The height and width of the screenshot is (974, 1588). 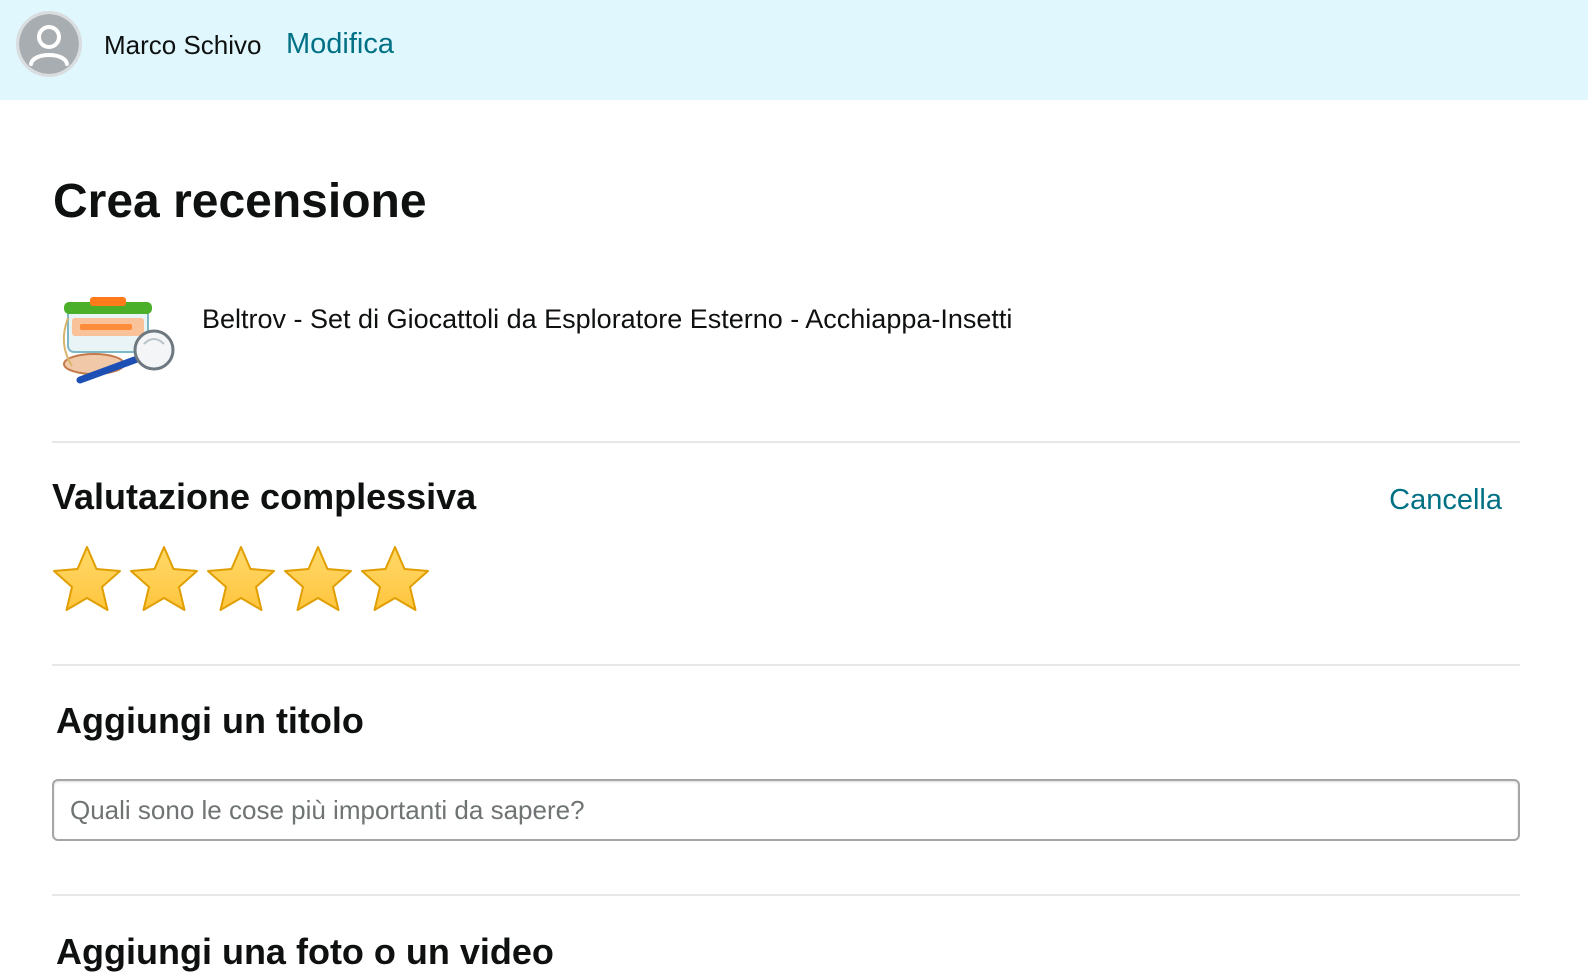 What do you see at coordinates (305, 951) in the screenshot?
I see `add-media-heading: Aggiungi una foto o un video` at bounding box center [305, 951].